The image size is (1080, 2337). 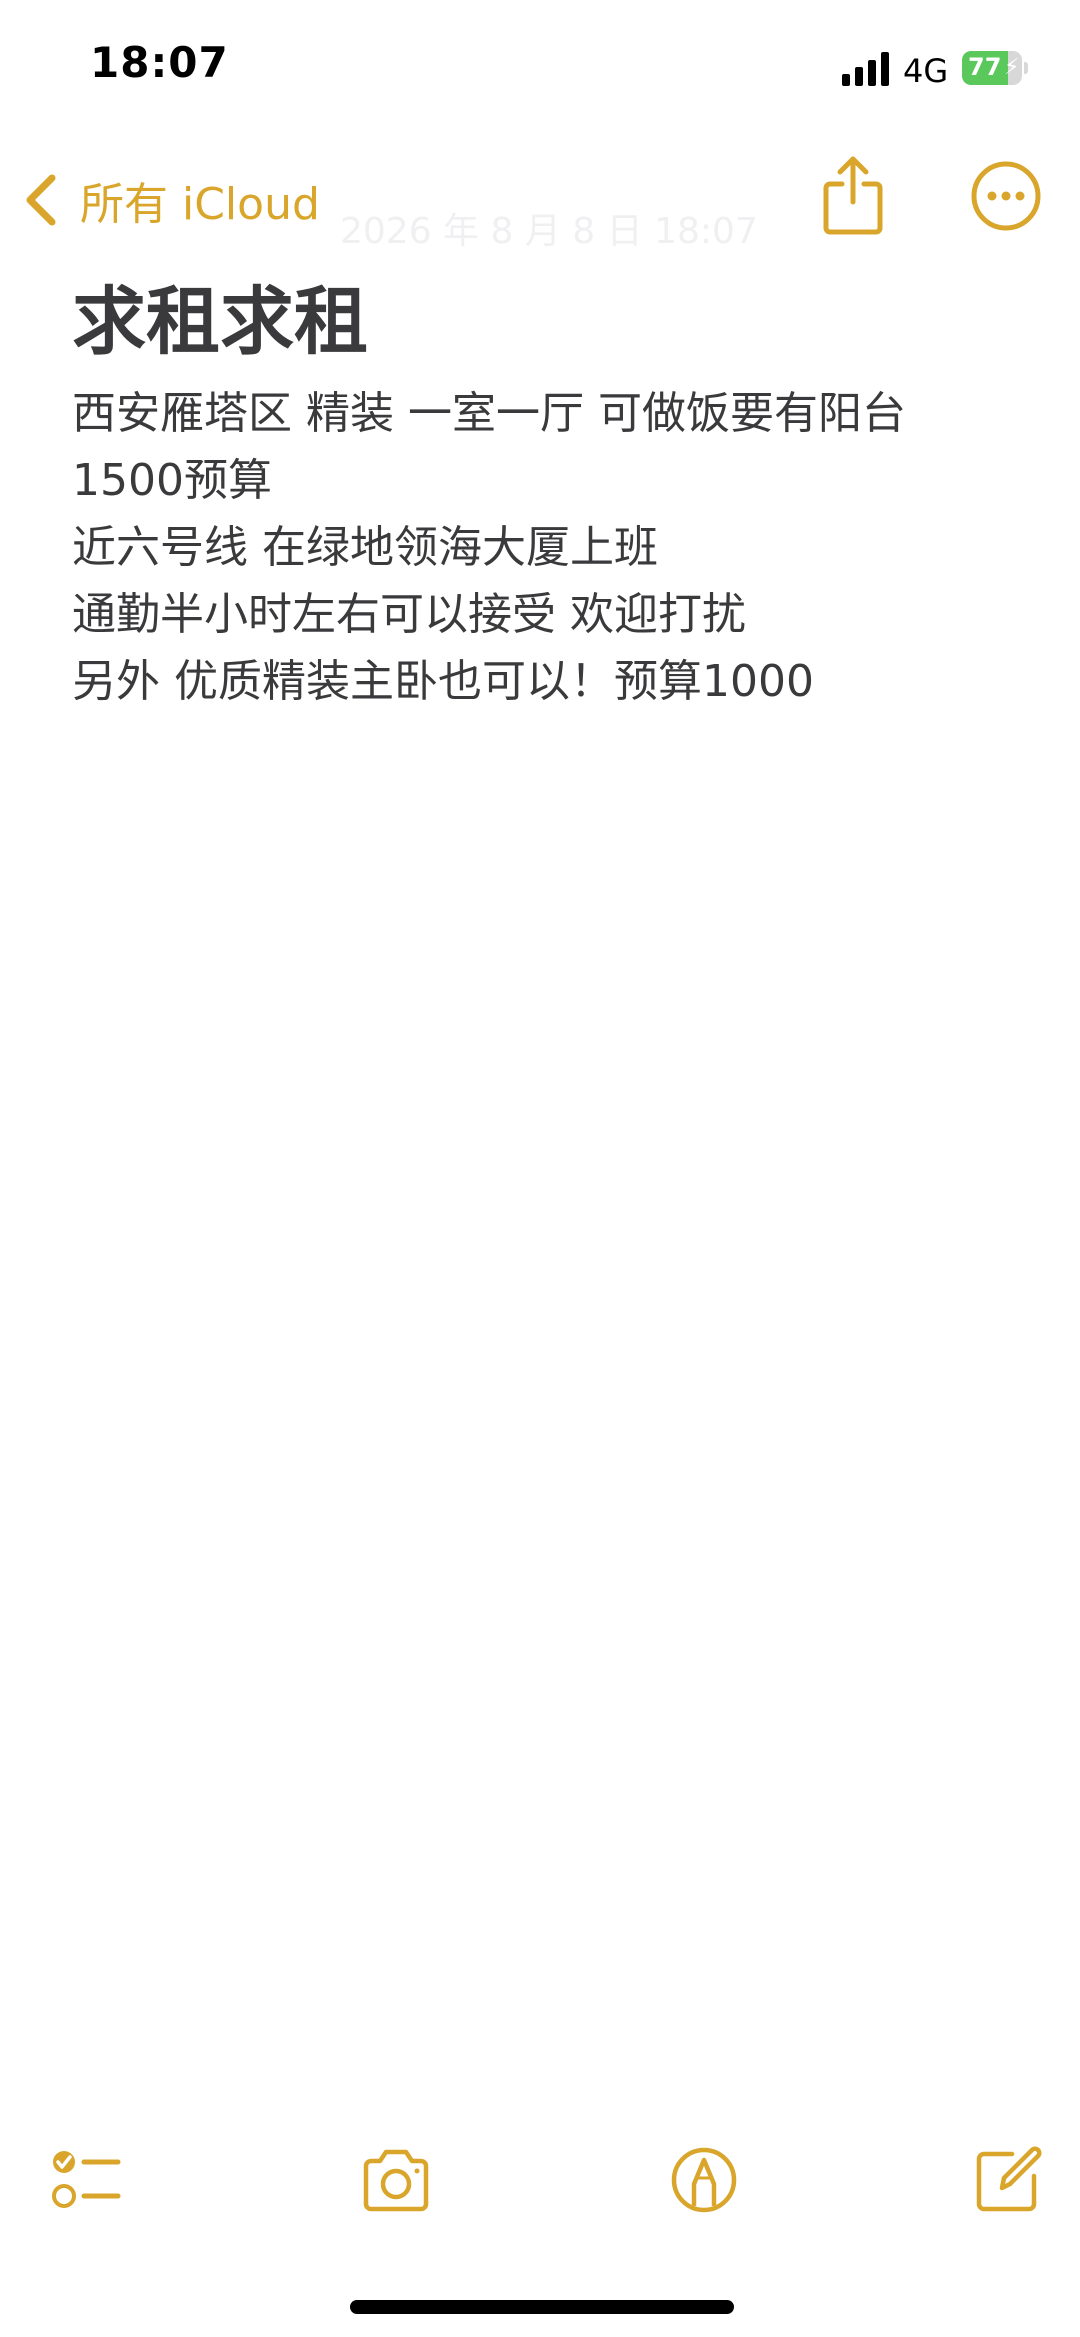 What do you see at coordinates (409, 614) in the screenshot?
I see `note-line: 通勤半小时左右可以接受 欢迎打扰` at bounding box center [409, 614].